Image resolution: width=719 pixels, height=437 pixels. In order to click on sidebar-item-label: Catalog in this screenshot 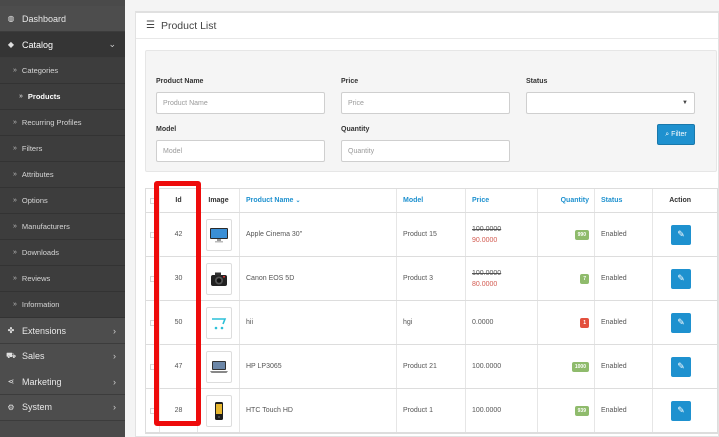, I will do `click(38, 44)`.